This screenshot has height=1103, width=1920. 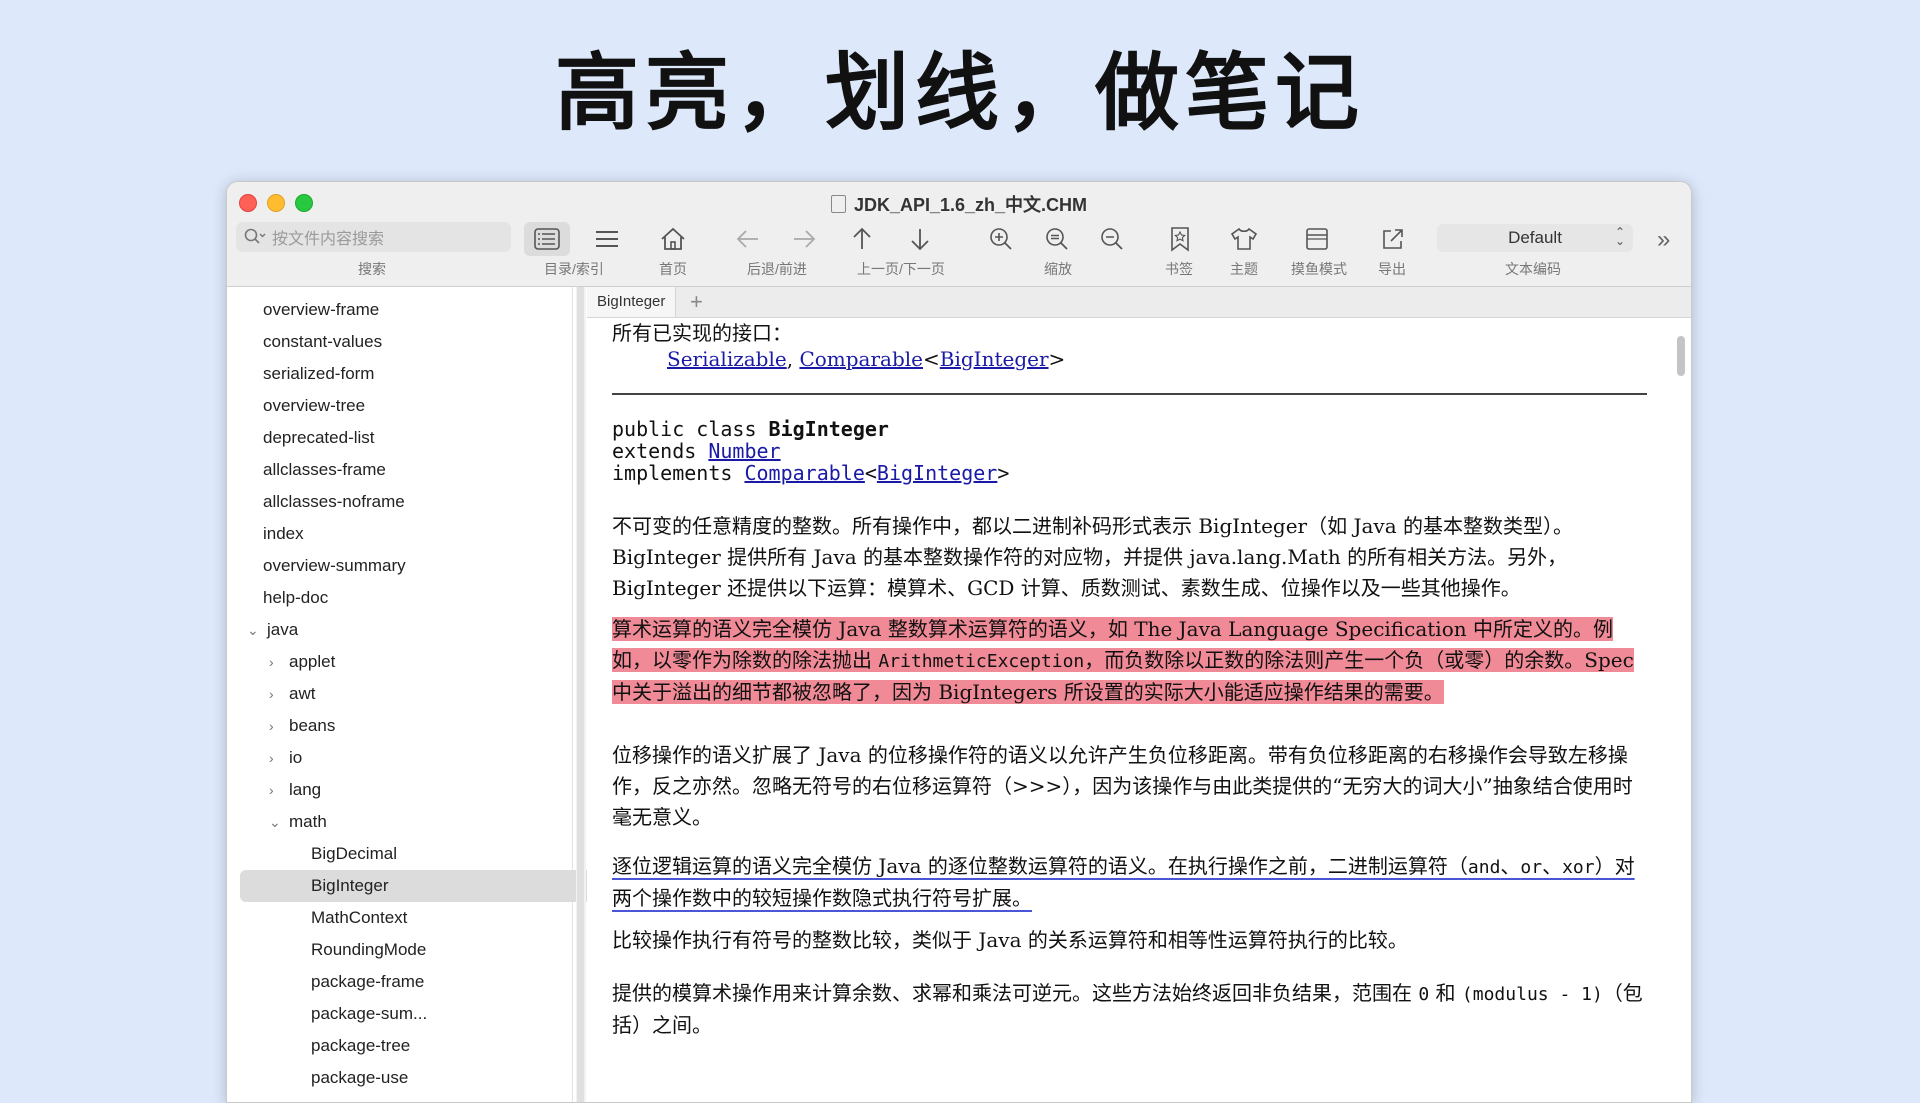 I want to click on zoom-out-button, so click(x=1112, y=239).